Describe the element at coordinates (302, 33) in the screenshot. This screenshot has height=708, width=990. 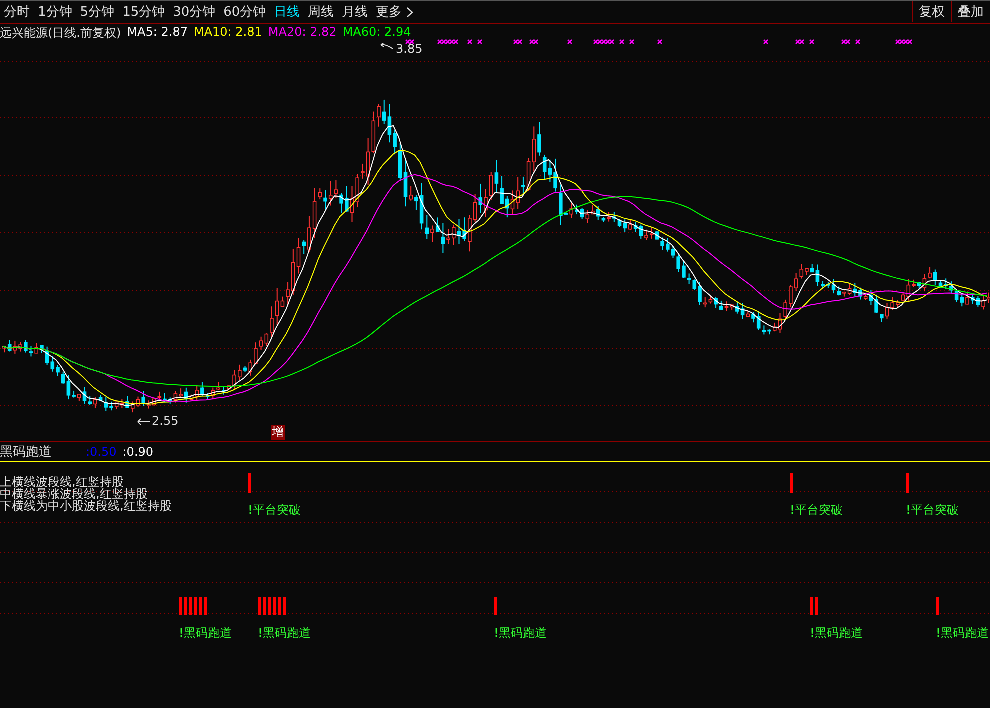
I see `ma-value: MA20: 2.82` at that location.